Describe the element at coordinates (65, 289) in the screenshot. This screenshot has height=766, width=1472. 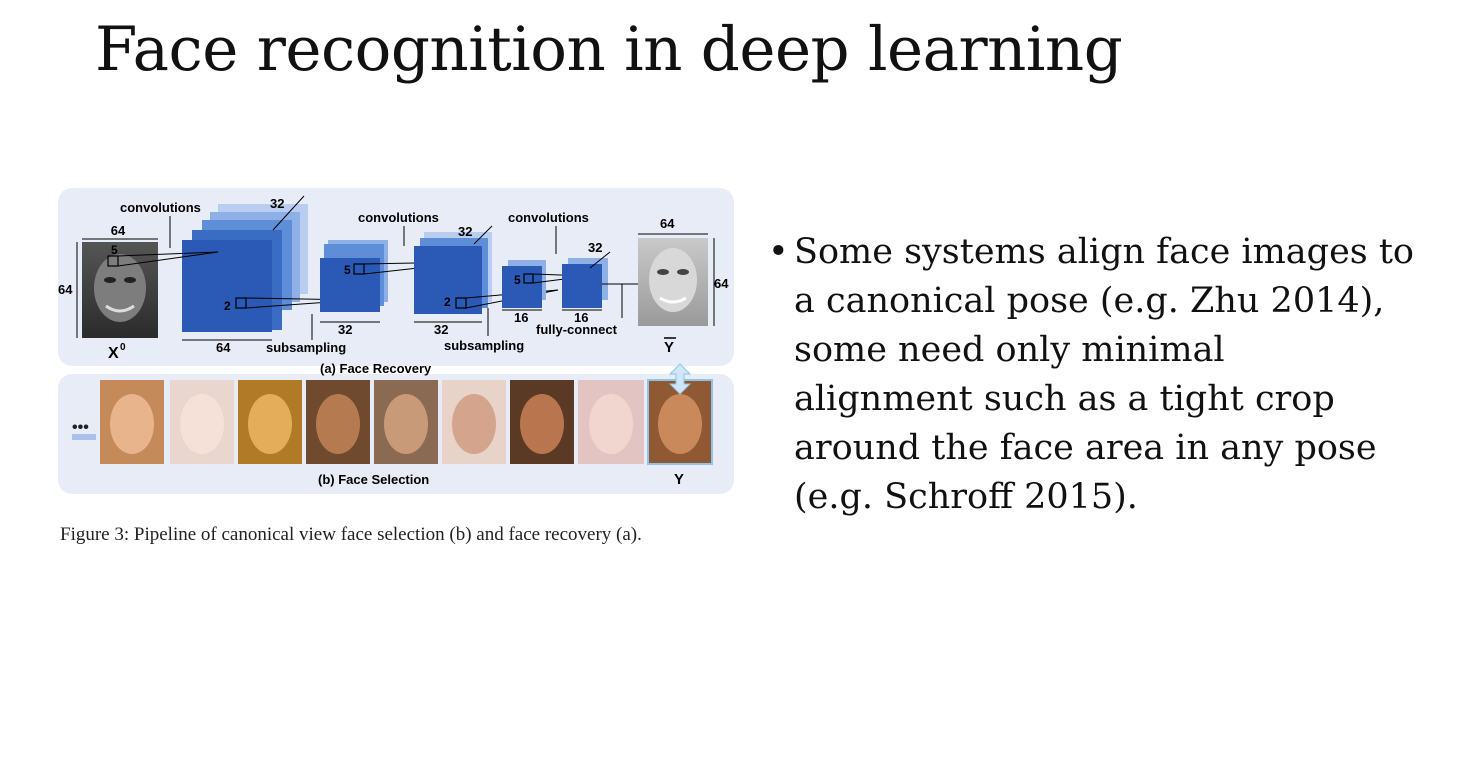
I see `input-height-label: 64` at that location.